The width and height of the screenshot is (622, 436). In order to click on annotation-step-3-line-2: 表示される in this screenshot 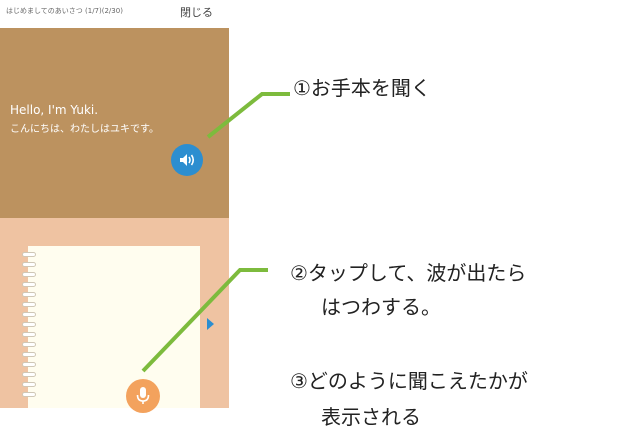, I will do `click(371, 417)`.